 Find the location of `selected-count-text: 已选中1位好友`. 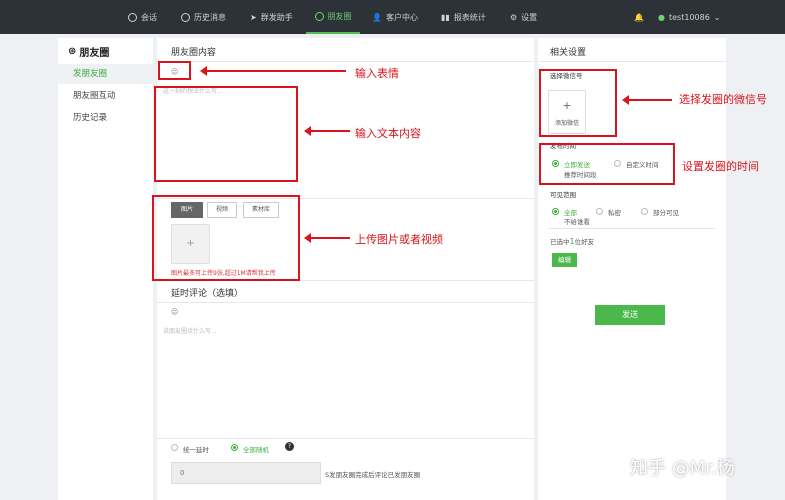

selected-count-text: 已选中1位好友 is located at coordinates (572, 241).